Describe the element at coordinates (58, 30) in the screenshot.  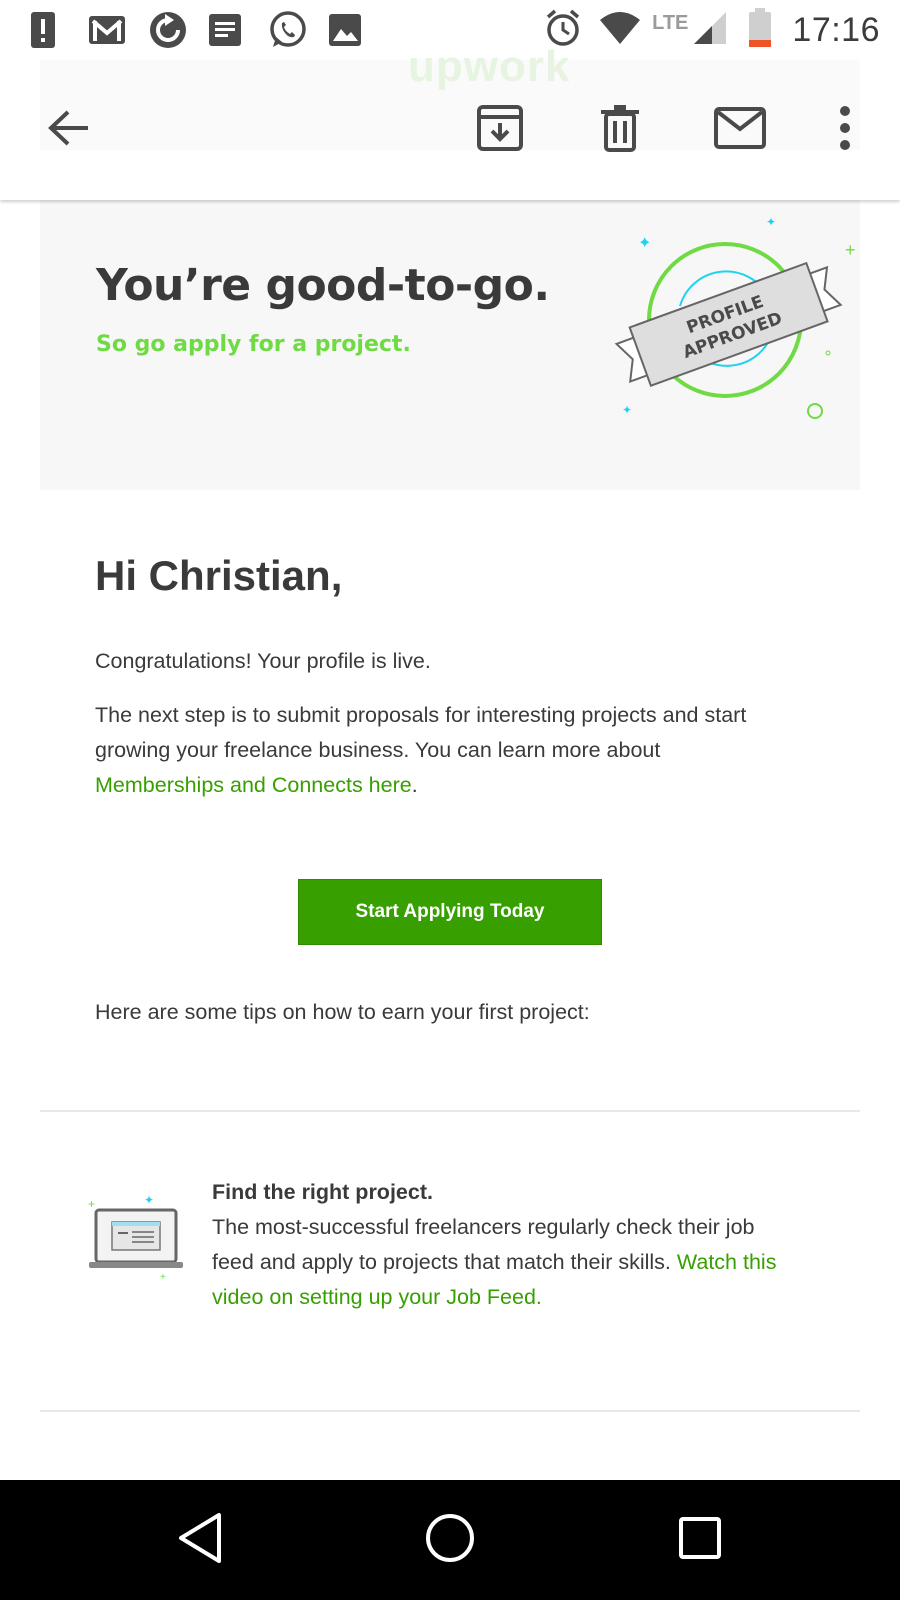
I see `alert-icon` at that location.